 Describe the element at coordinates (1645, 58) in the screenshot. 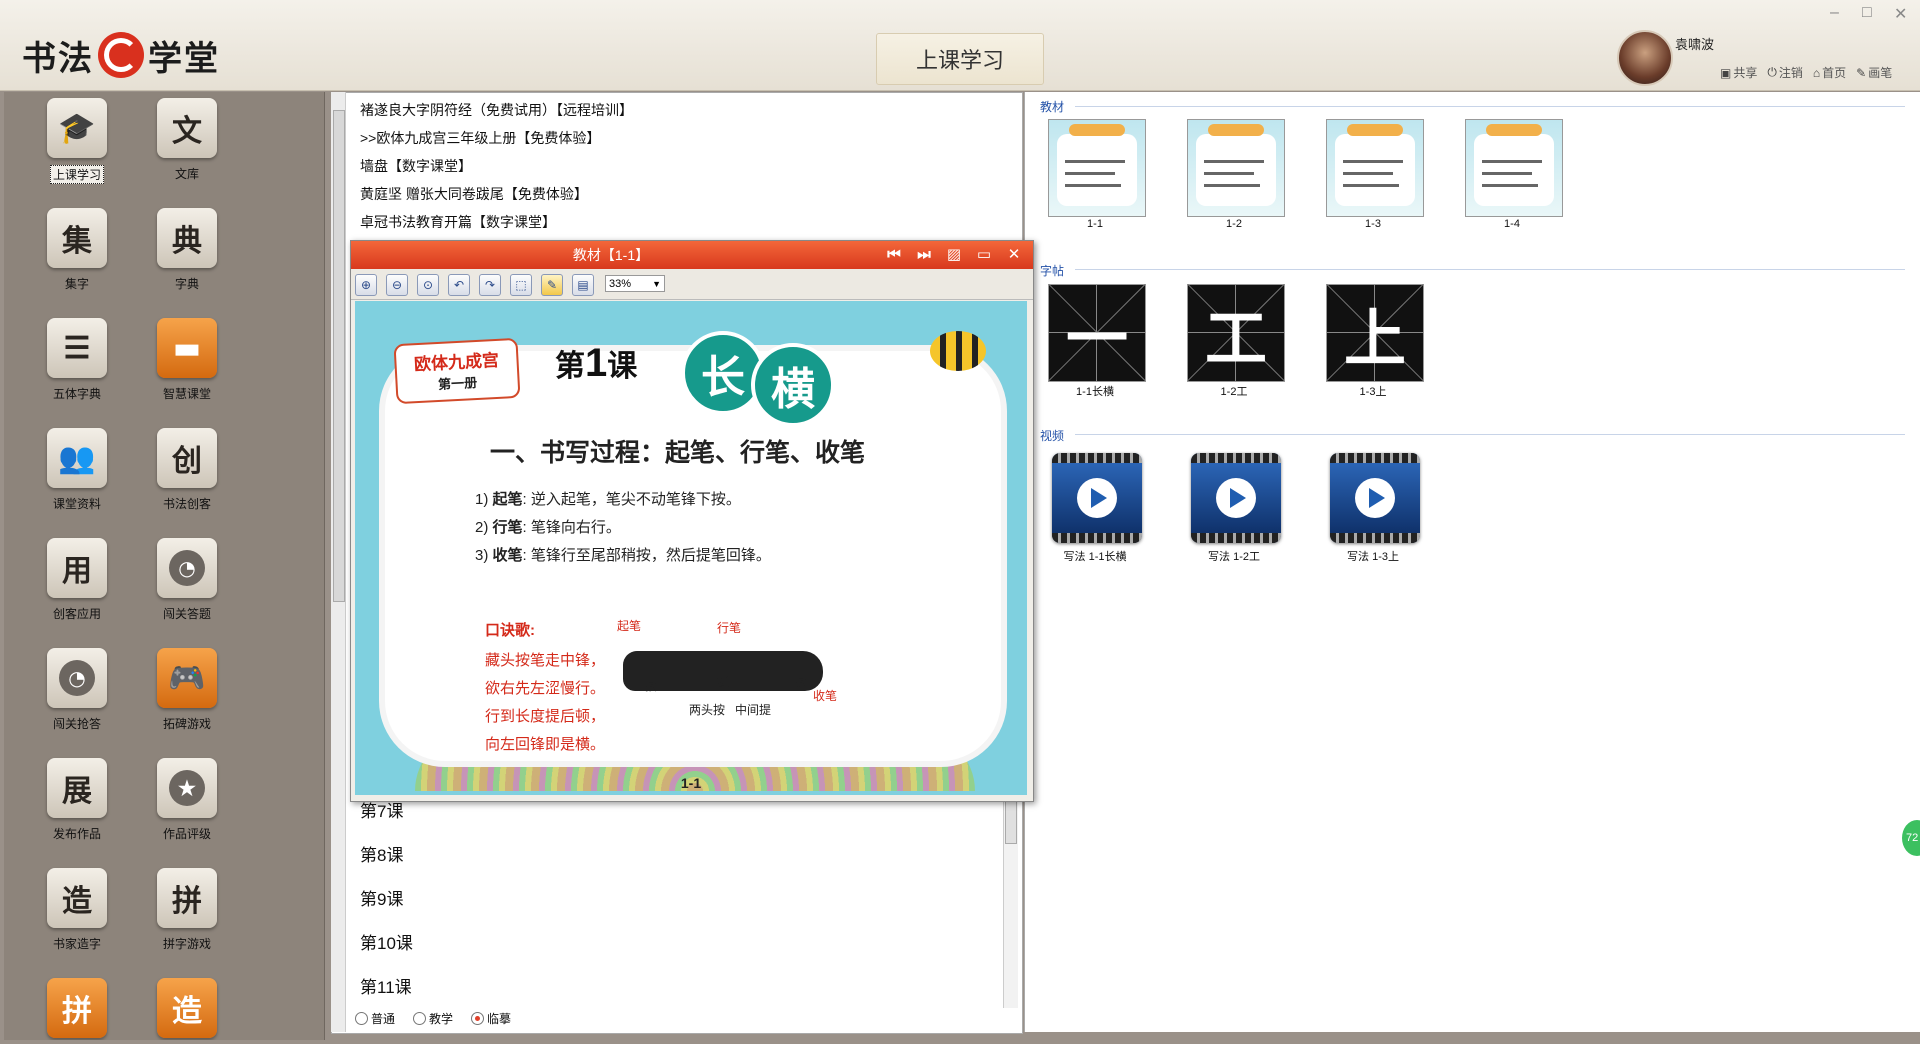

I see `avatar` at that location.